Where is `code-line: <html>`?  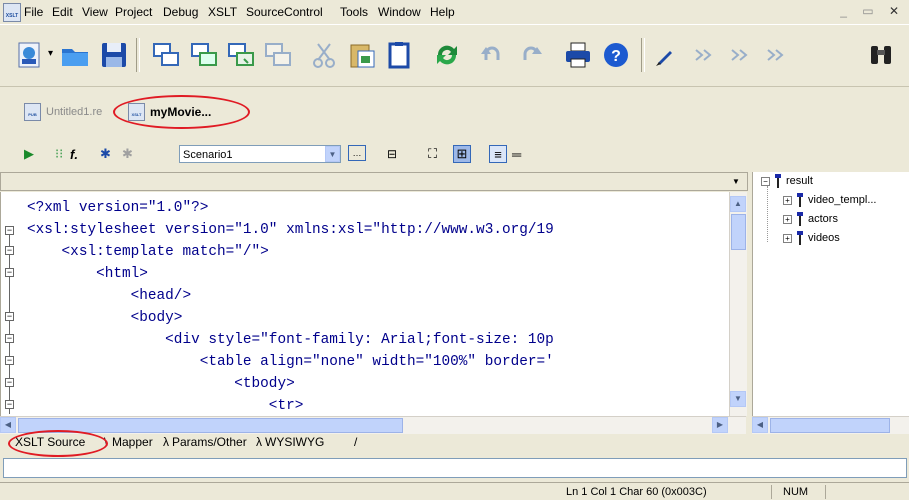 code-line: <html> is located at coordinates (87, 274).